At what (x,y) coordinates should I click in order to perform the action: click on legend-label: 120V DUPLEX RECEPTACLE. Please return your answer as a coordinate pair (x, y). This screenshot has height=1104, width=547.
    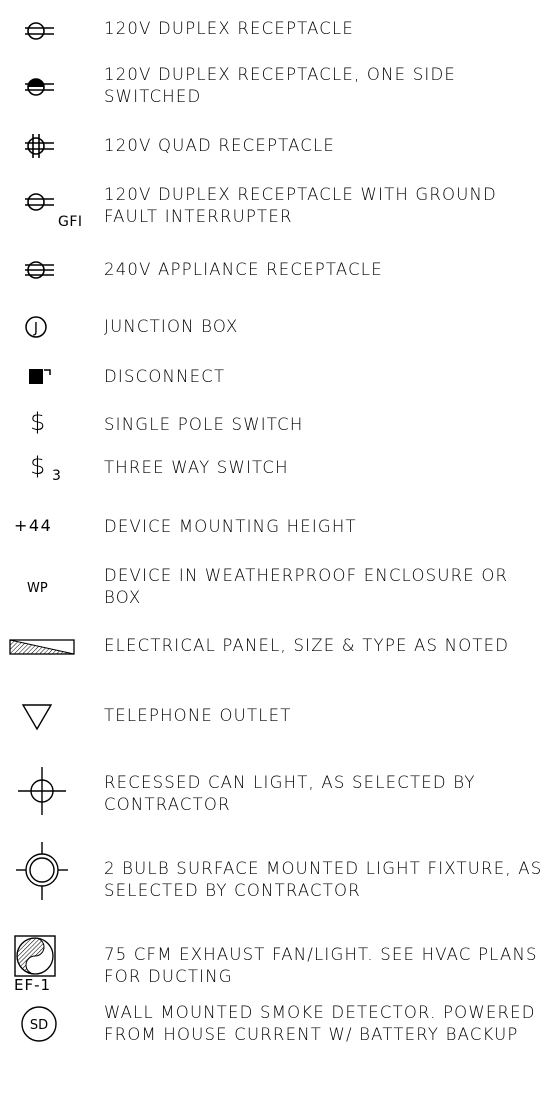
    Looking at the image, I should click on (229, 28).